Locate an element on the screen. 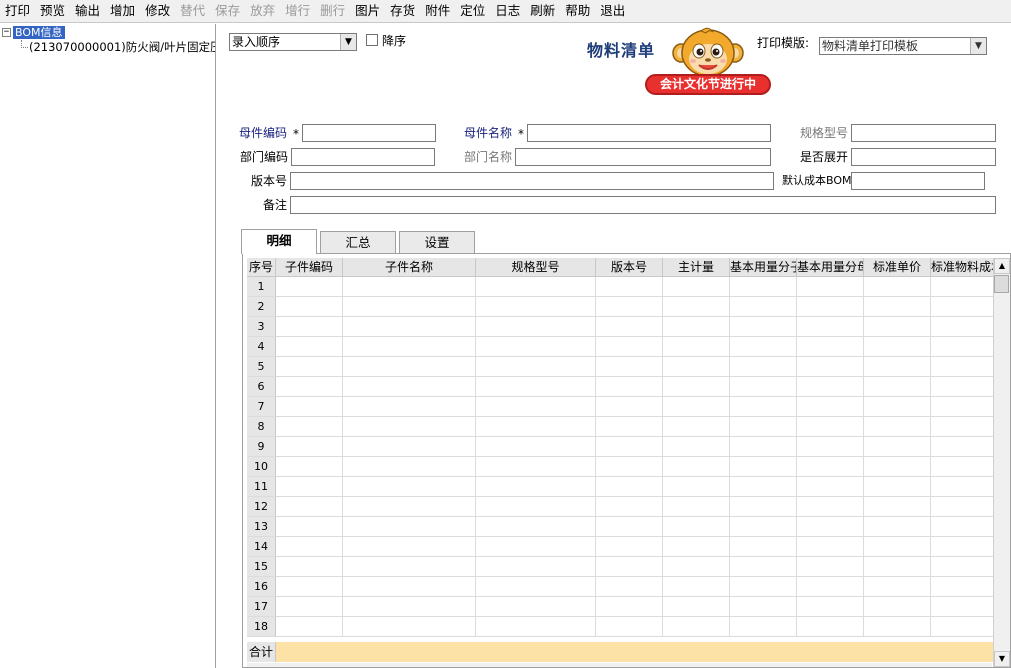  table-row: 16 is located at coordinates (621, 587).